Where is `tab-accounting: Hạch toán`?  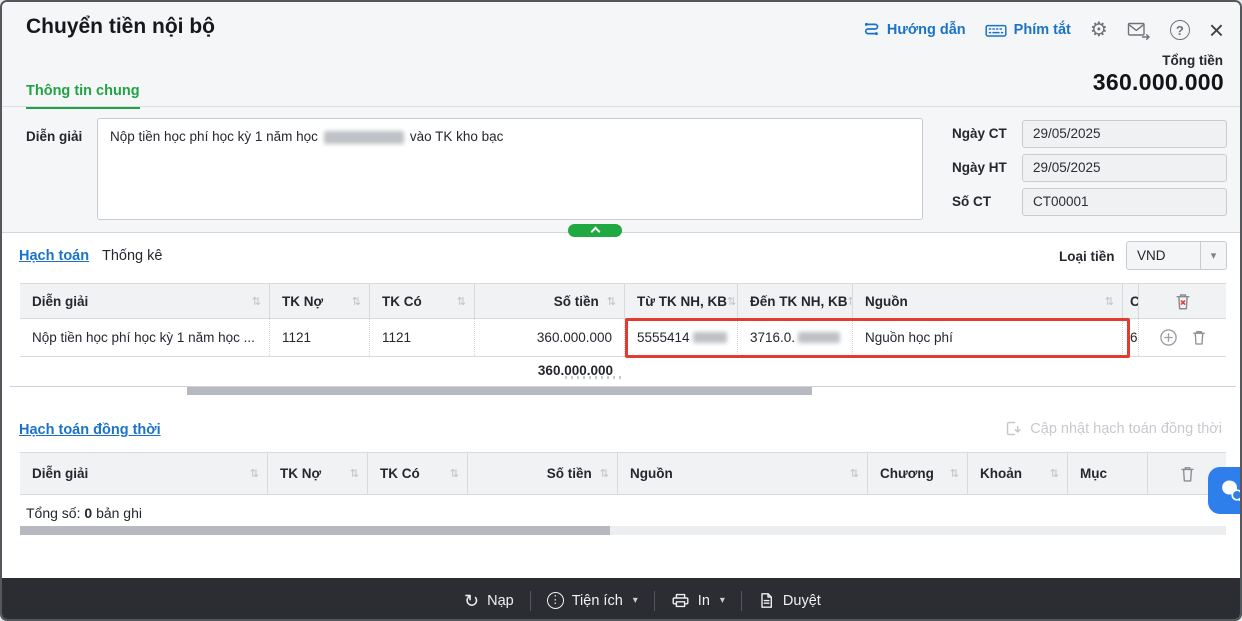
tab-accounting: Hạch toán is located at coordinates (54, 256).